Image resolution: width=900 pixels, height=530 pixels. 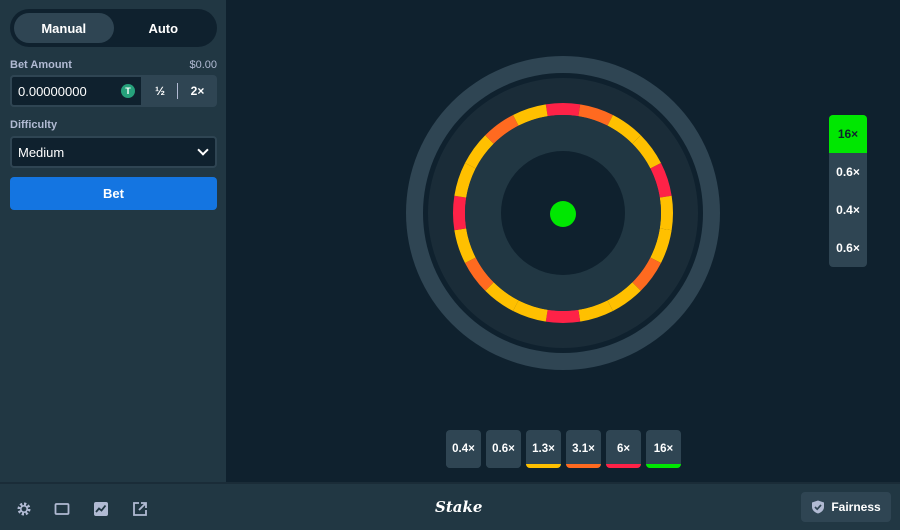 I want to click on difficulty-select: Medium, so click(x=113, y=152).